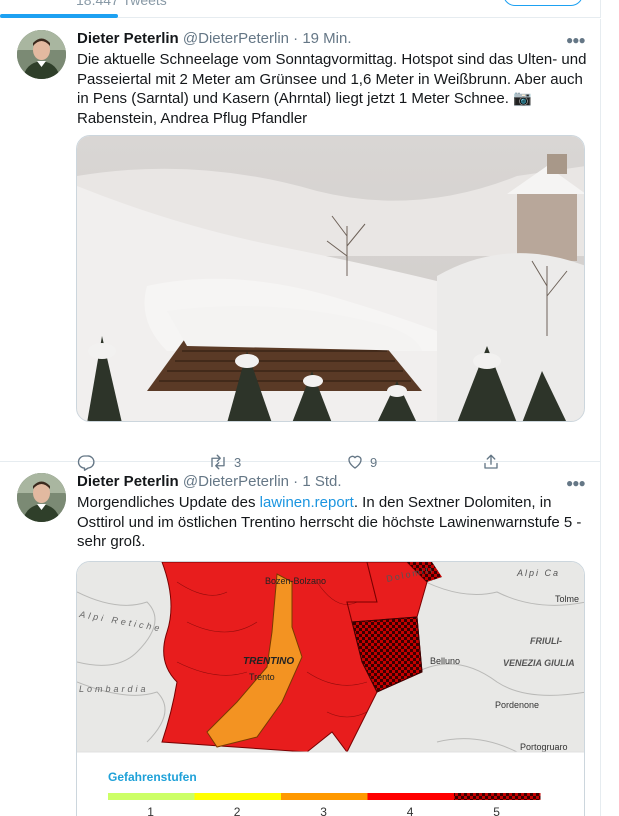  What do you see at coordinates (410, 810) in the screenshot?
I see `danger-level-label-4: 4` at bounding box center [410, 810].